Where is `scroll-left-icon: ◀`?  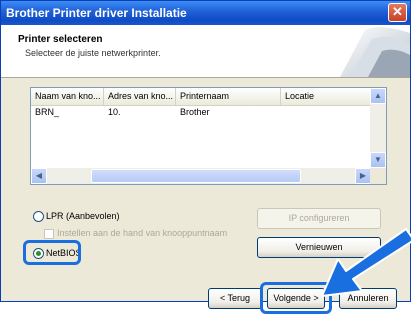 scroll-left-icon: ◀ is located at coordinates (39, 176).